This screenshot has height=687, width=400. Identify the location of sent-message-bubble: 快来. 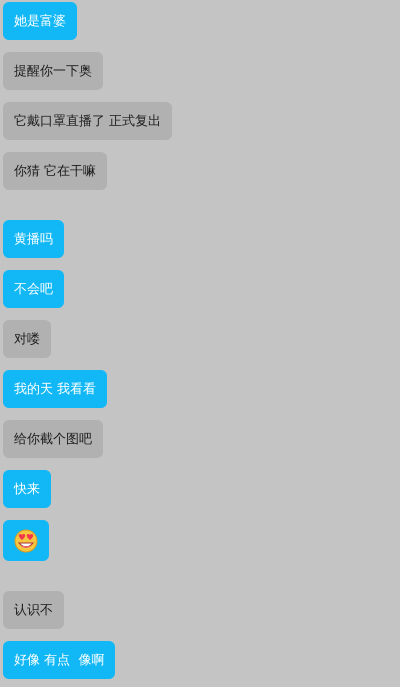
(27, 489).